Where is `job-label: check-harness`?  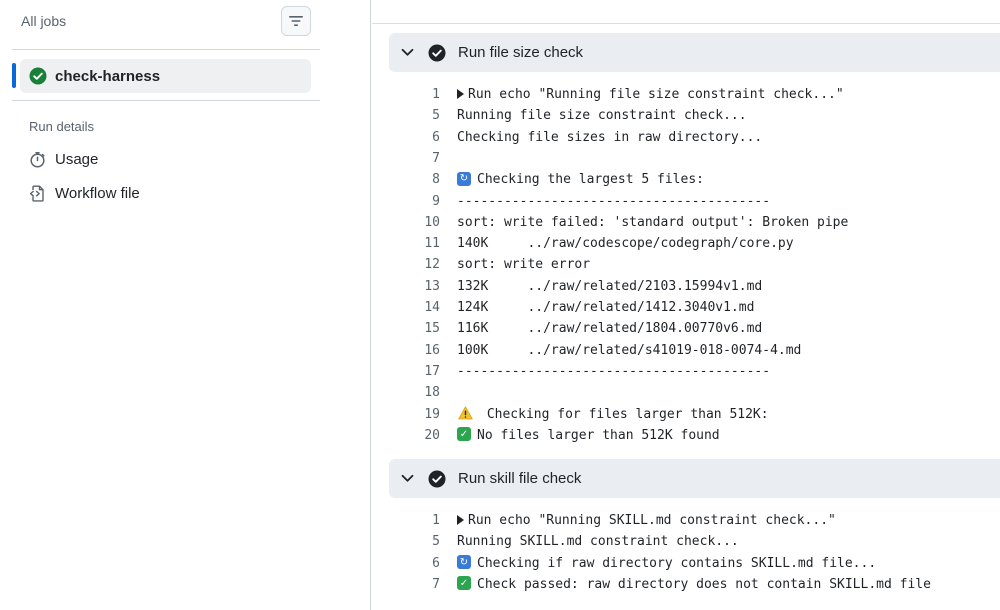 job-label: check-harness is located at coordinates (108, 76).